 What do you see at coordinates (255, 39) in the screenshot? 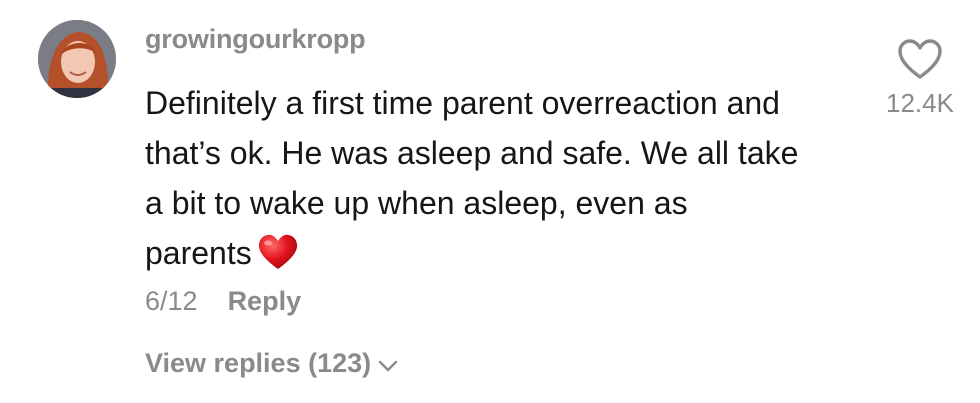
I see `username: growingourkropp` at bounding box center [255, 39].